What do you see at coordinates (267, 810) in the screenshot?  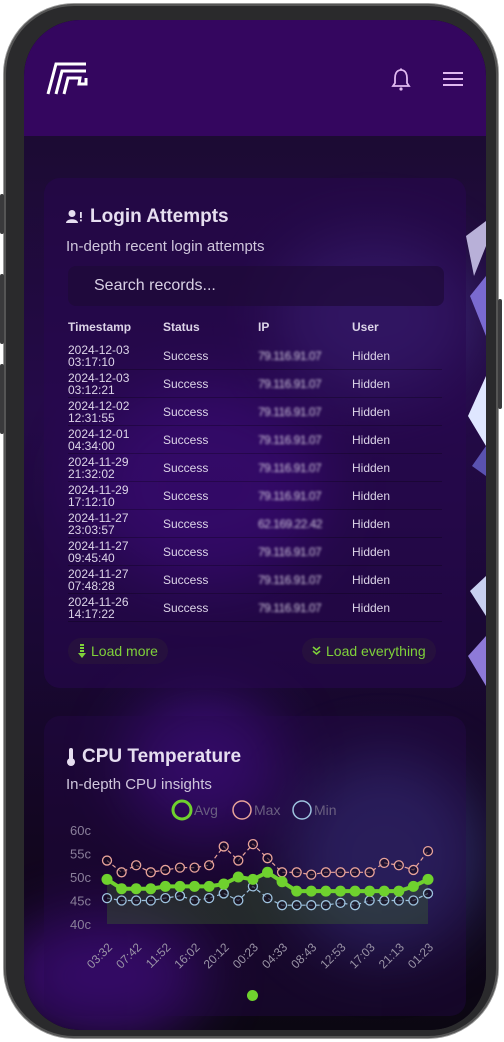 I see `legend-label-max: Max` at bounding box center [267, 810].